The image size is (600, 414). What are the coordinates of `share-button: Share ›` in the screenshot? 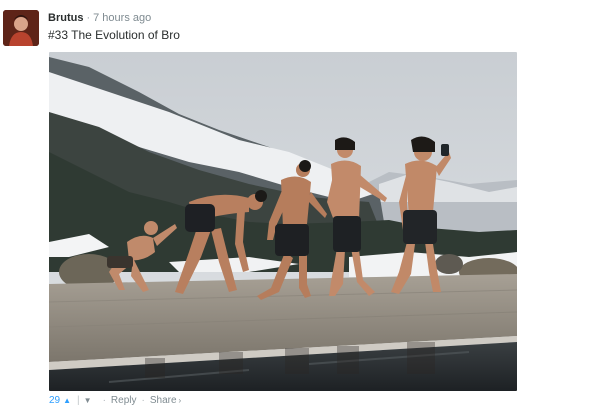 It's located at (165, 401).